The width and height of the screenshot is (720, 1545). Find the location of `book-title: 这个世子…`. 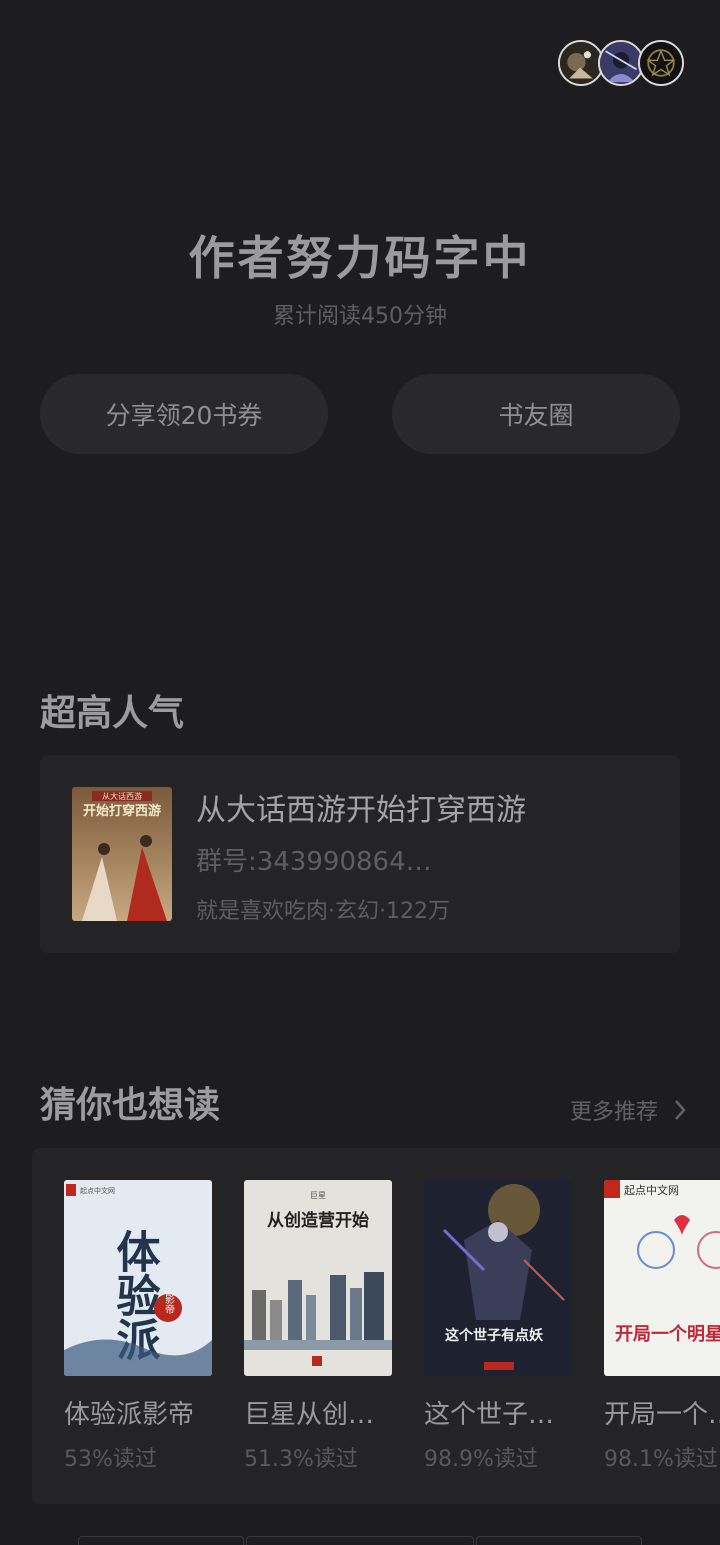

book-title: 这个世子… is located at coordinates (498, 1412).